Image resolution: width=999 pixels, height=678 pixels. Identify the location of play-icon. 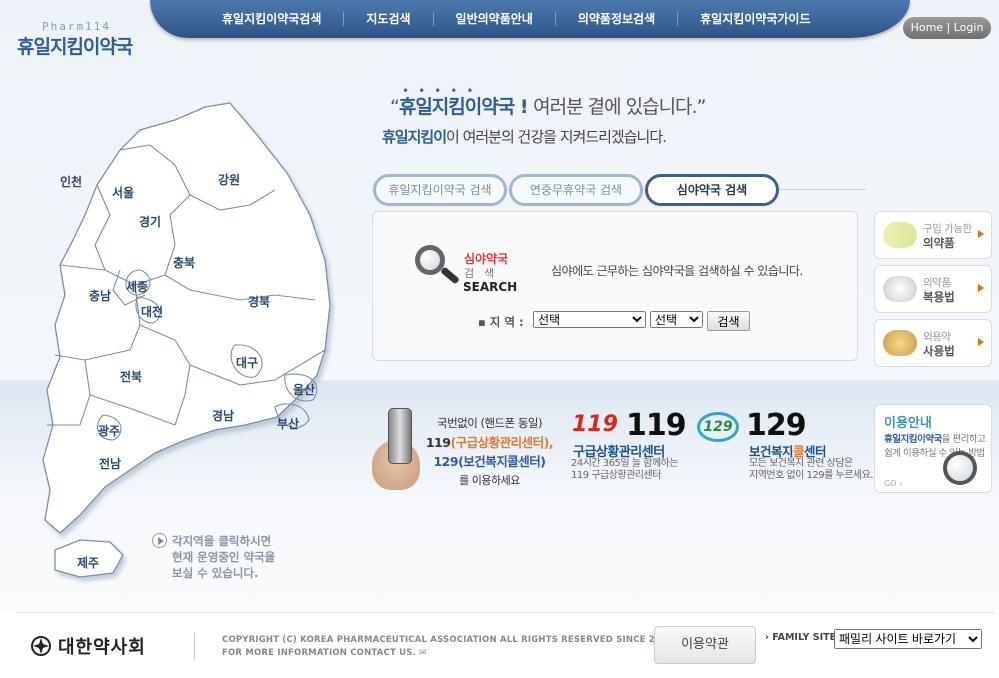
(159, 540).